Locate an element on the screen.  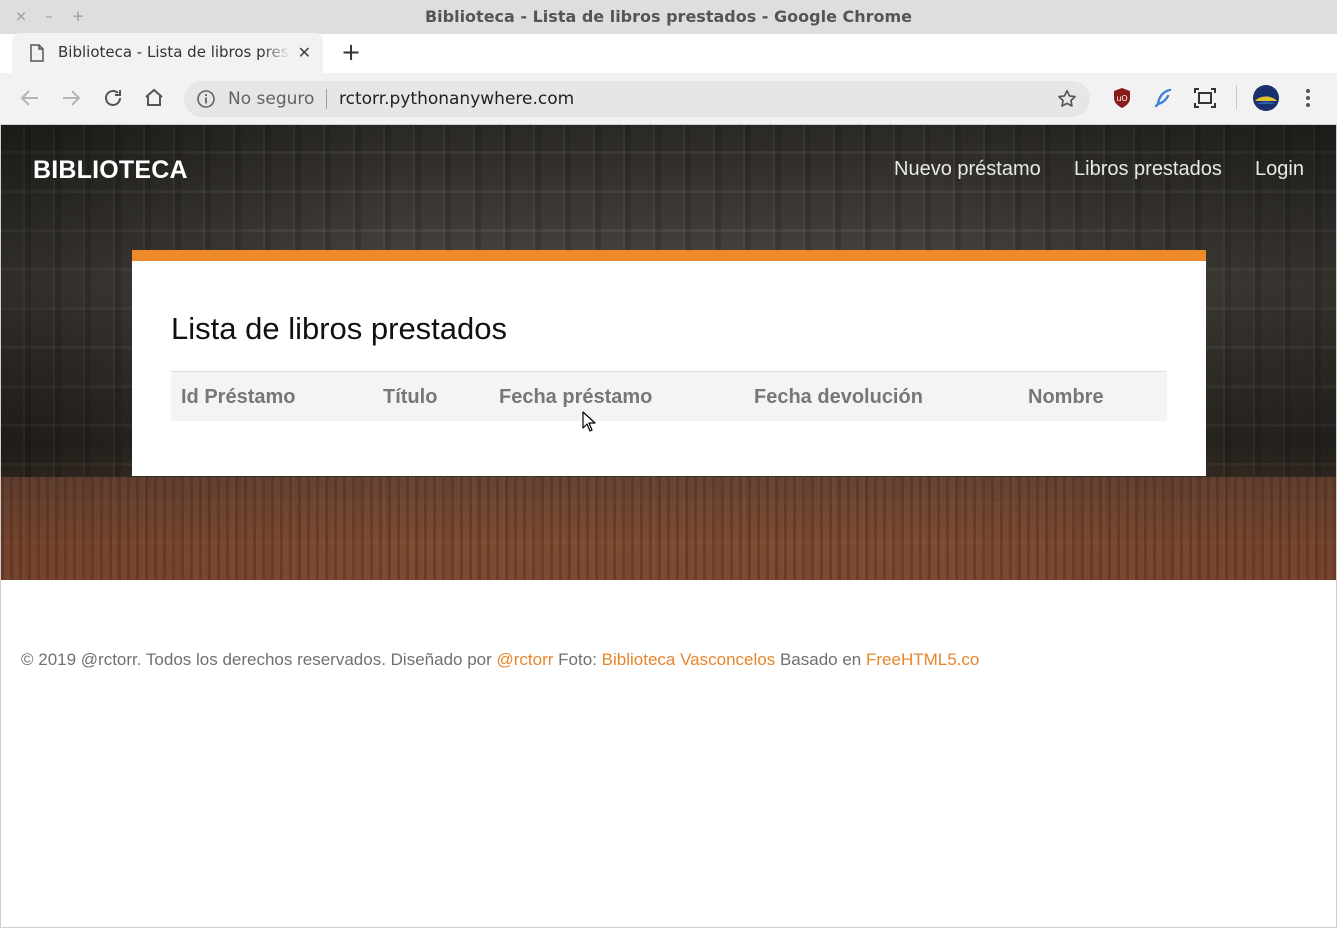
footer-based-label: Basado en is located at coordinates (820, 659).